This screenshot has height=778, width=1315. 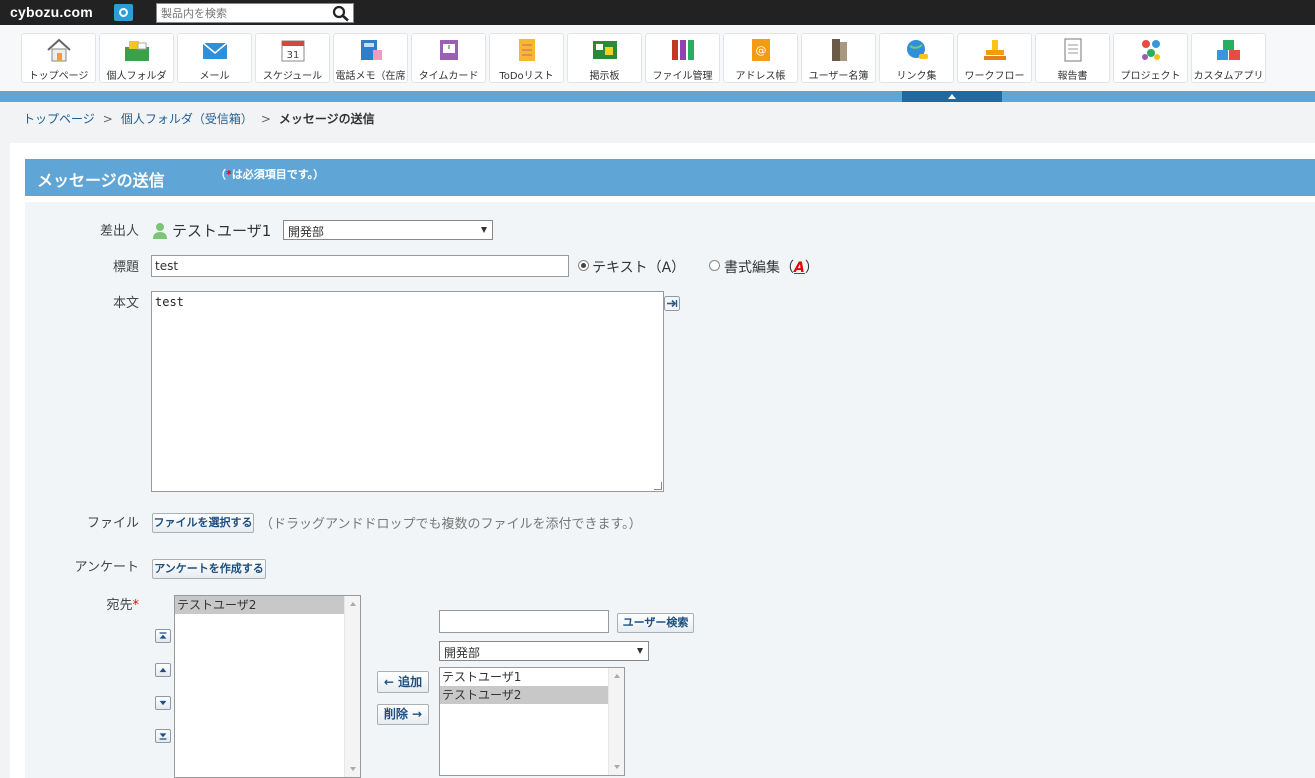 What do you see at coordinates (448, 58) in the screenshot?
I see `app-timecard: タイムカード` at bounding box center [448, 58].